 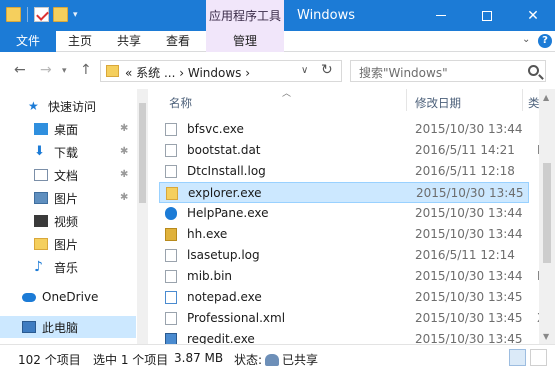 I want to click on file-list-scrollbar: ▲ ▼, so click(x=547, y=216).